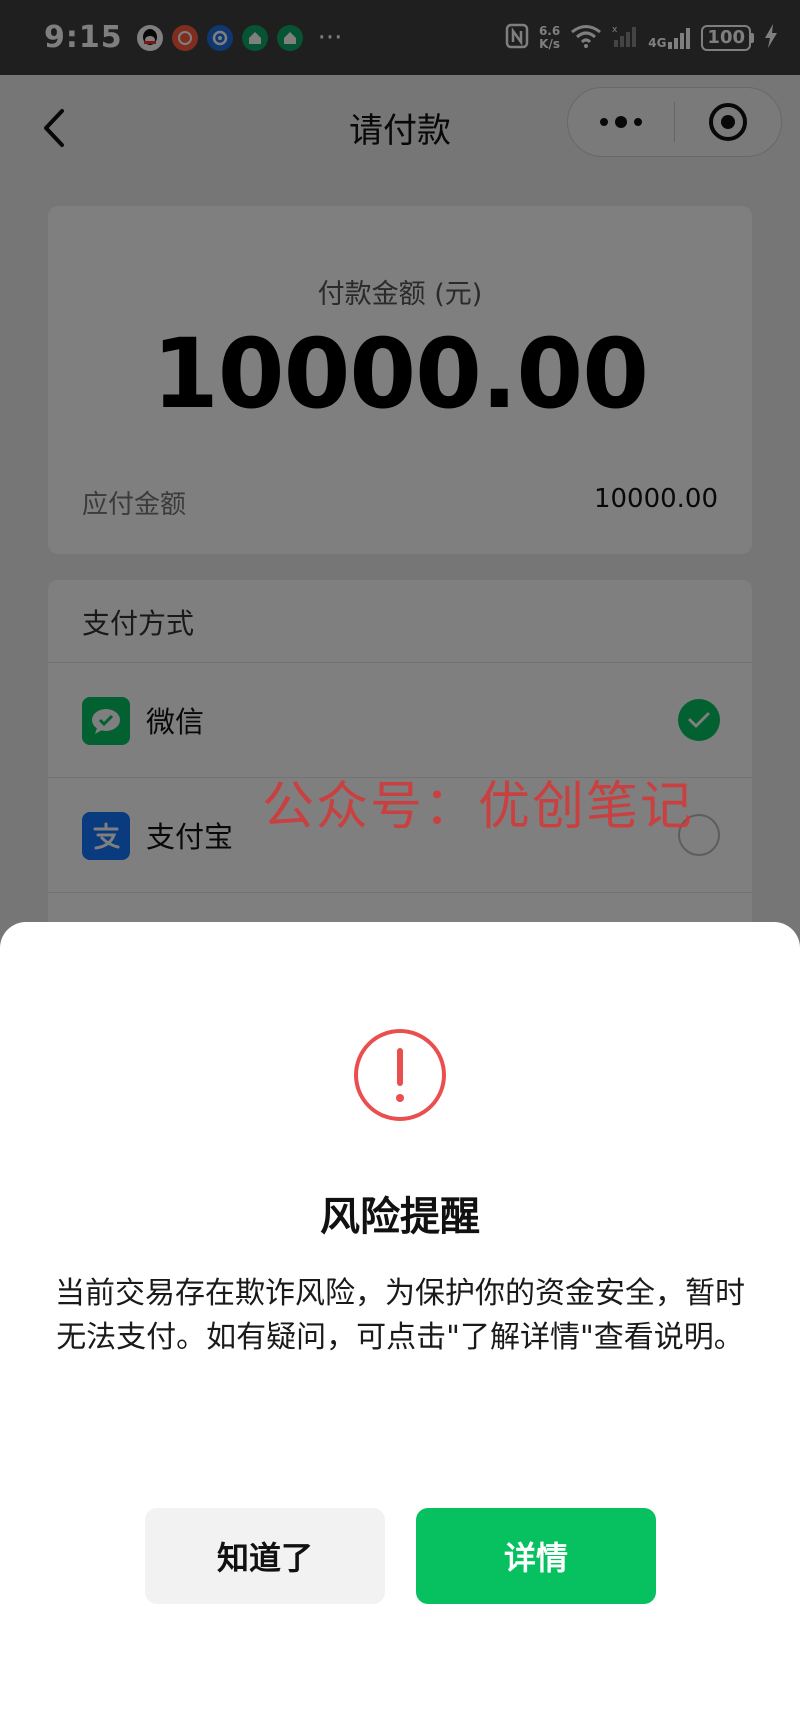 The image size is (800, 1733). Describe the element at coordinates (400, 1217) in the screenshot. I see `risk-alert-title: 风险提醒` at that location.